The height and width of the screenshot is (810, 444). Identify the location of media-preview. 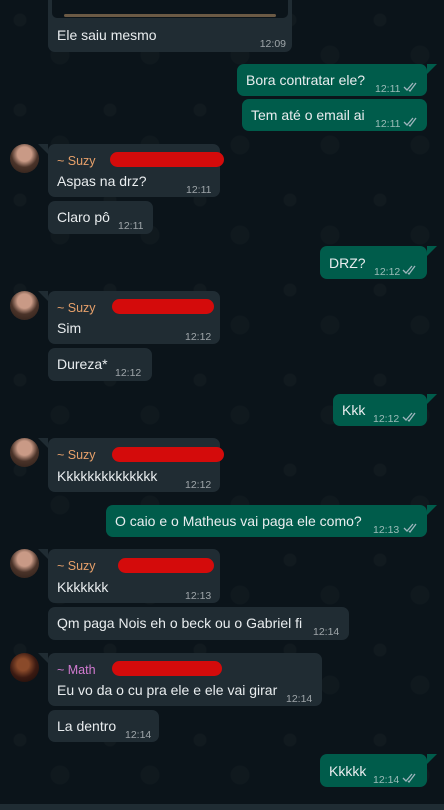
(170, 9).